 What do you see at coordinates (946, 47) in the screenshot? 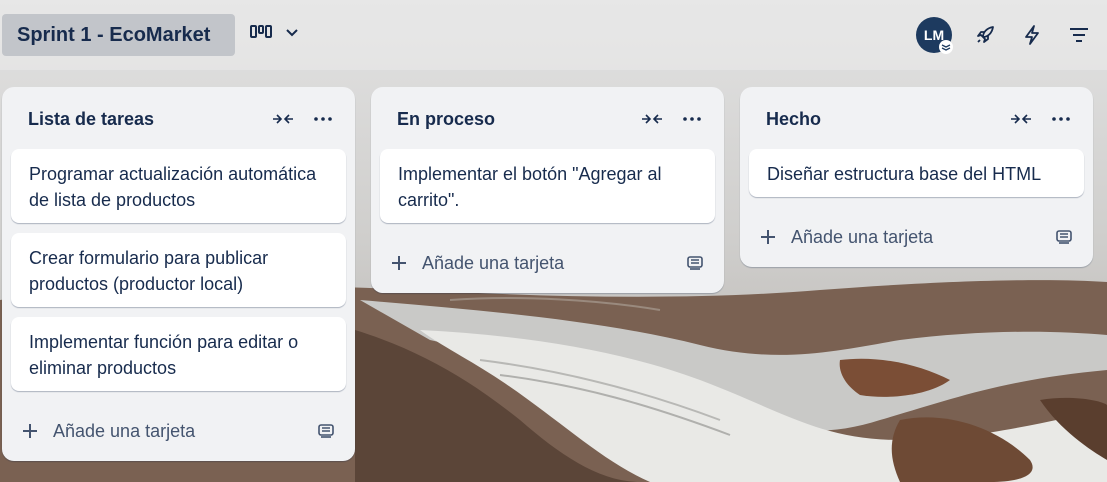
I see `admin-badge-icon` at bounding box center [946, 47].